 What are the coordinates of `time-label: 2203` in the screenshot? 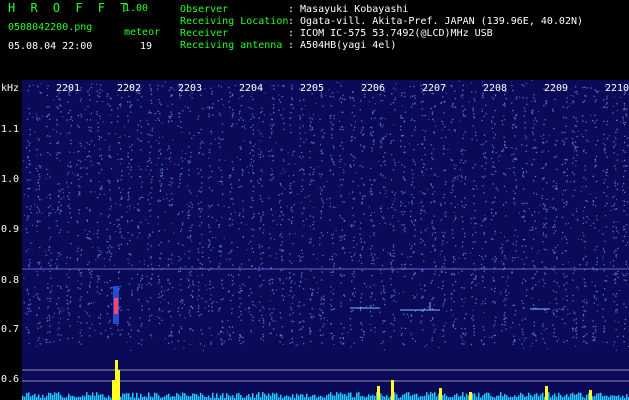 It's located at (190, 88).